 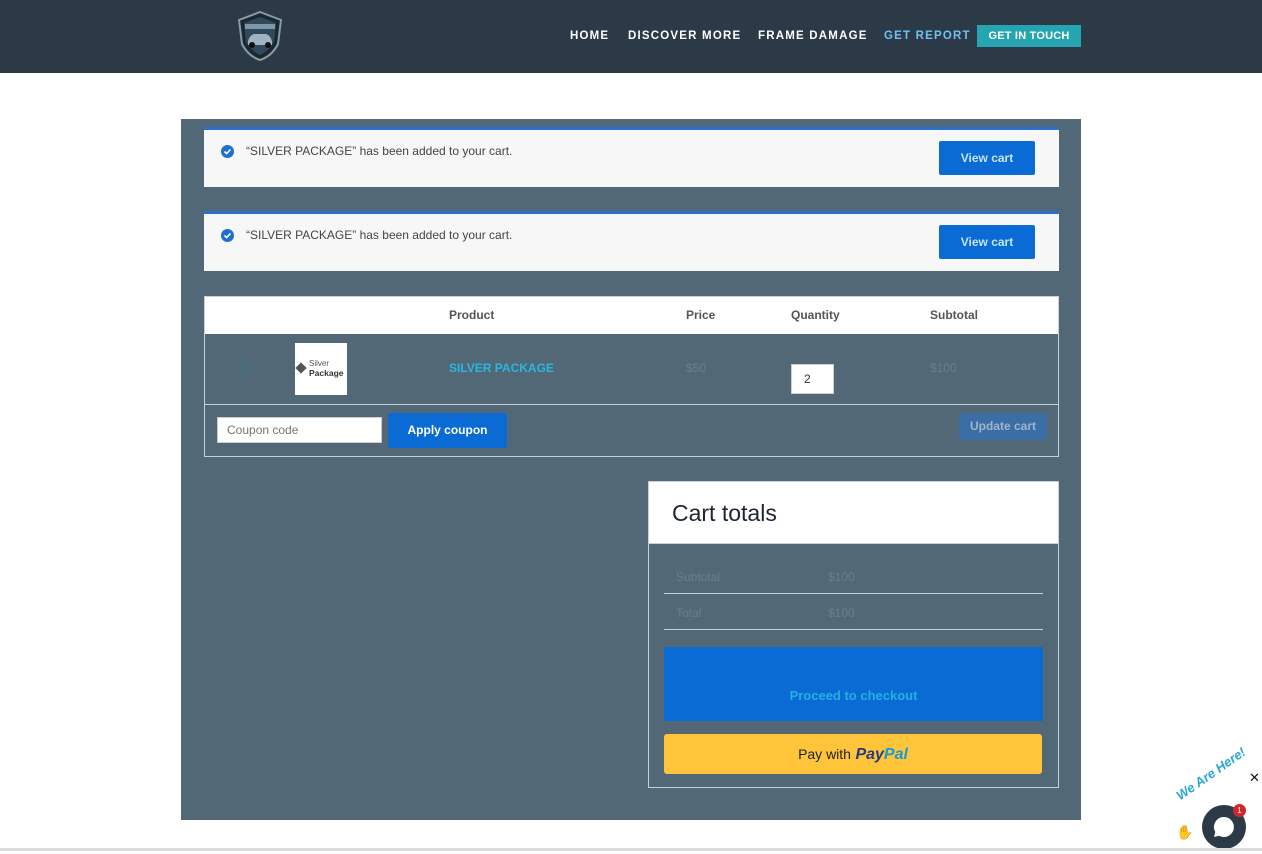 I want to click on totals-subtotal-row: Subtotal $100, so click(x=853, y=576).